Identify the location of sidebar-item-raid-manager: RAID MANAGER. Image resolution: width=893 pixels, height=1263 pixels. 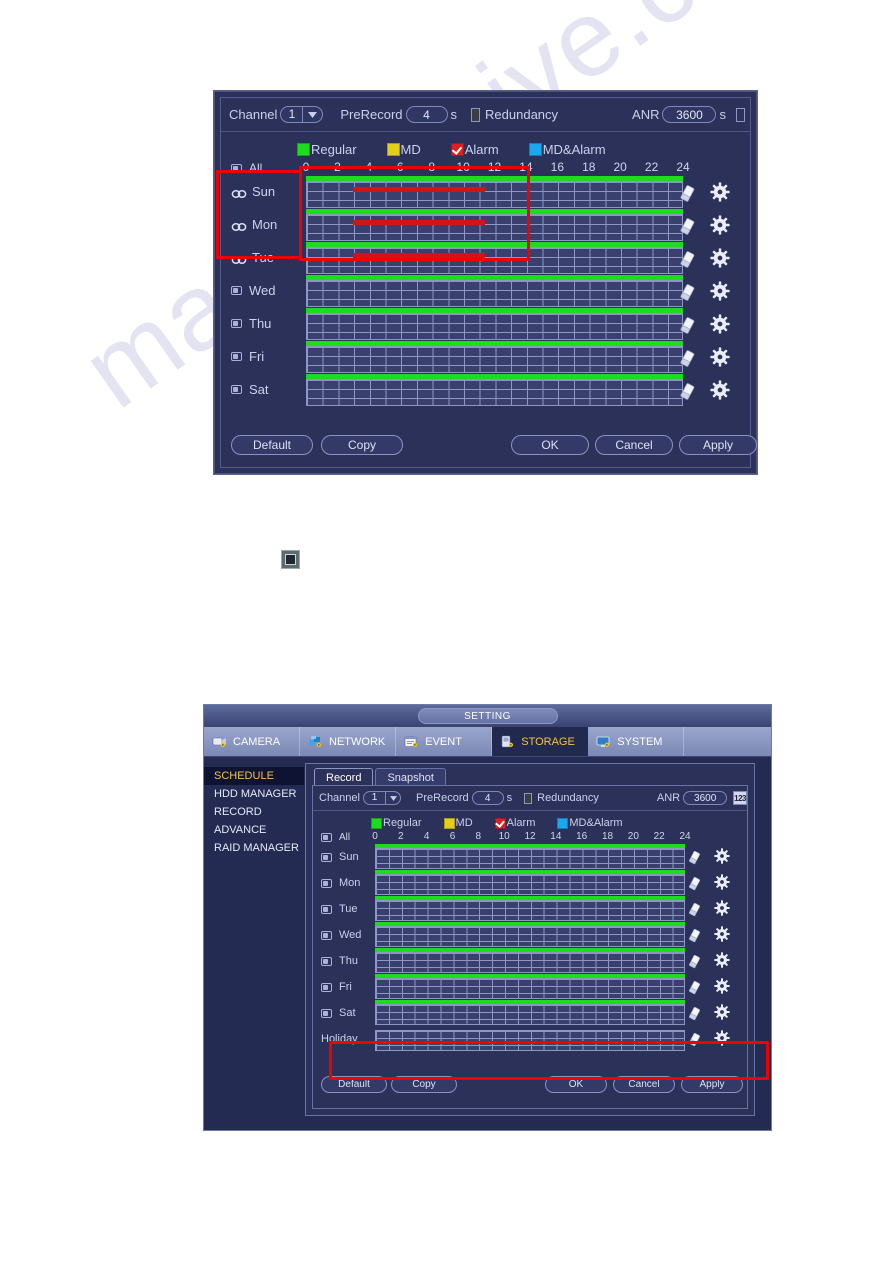
(254, 848).